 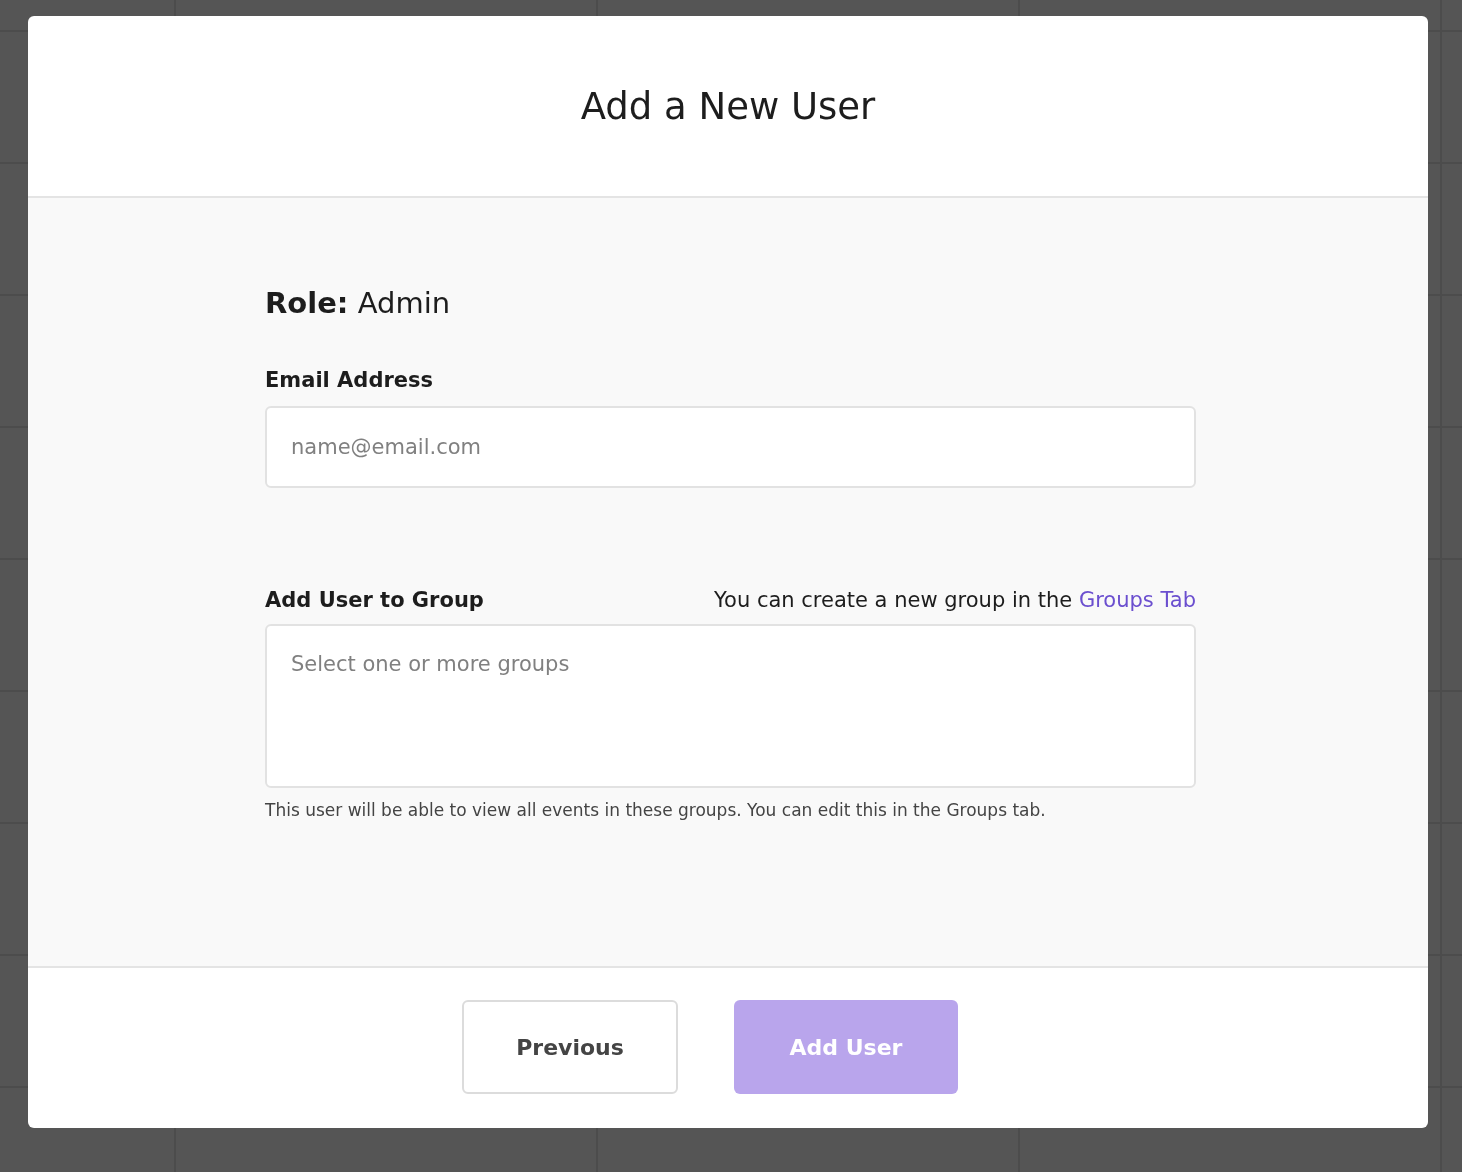 I want to click on role-text: Role: Admin, so click(x=358, y=303).